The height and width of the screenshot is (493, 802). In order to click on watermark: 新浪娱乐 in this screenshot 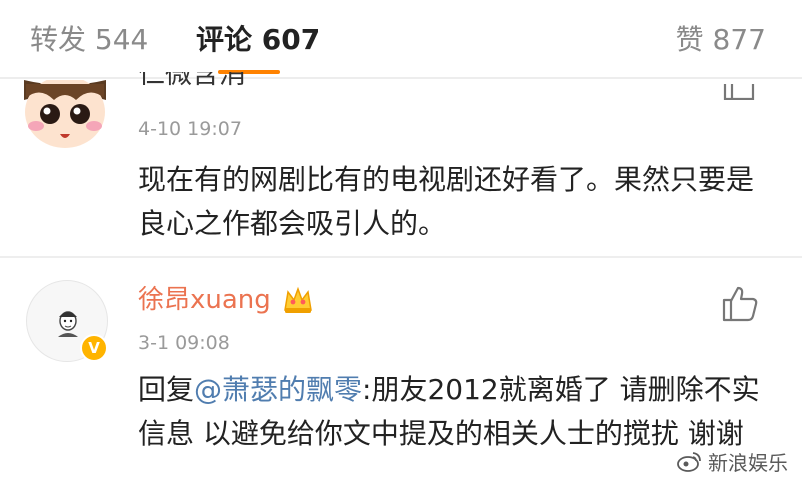, I will do `click(732, 461)`.